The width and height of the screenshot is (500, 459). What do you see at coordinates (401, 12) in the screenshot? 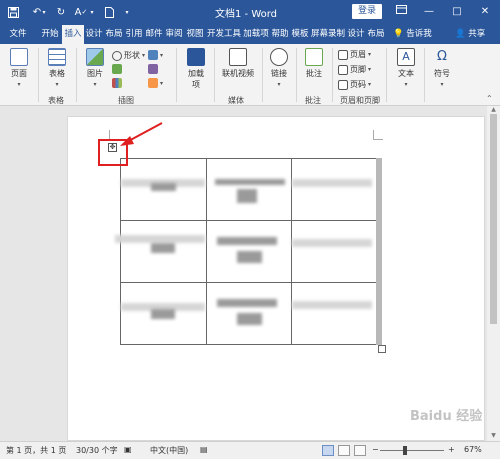
I see `ribbon-display-icon` at bounding box center [401, 12].